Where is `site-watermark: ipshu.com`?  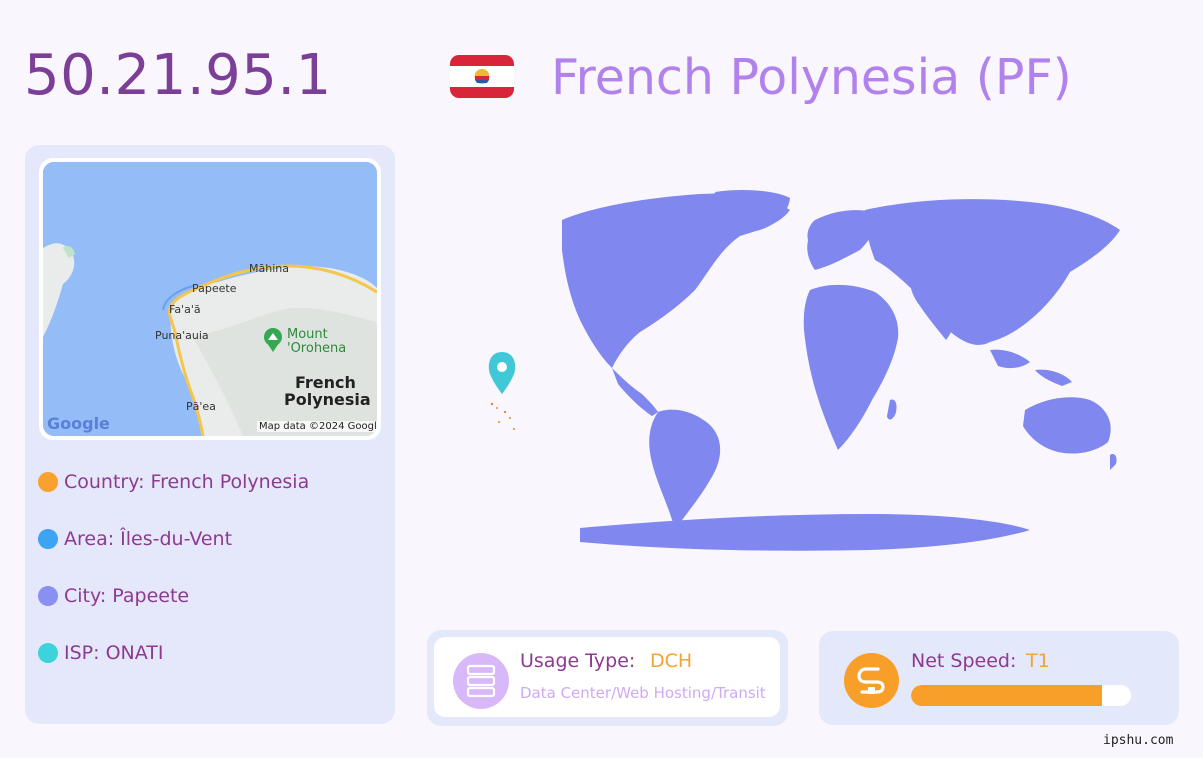 site-watermark: ipshu.com is located at coordinates (1138, 740).